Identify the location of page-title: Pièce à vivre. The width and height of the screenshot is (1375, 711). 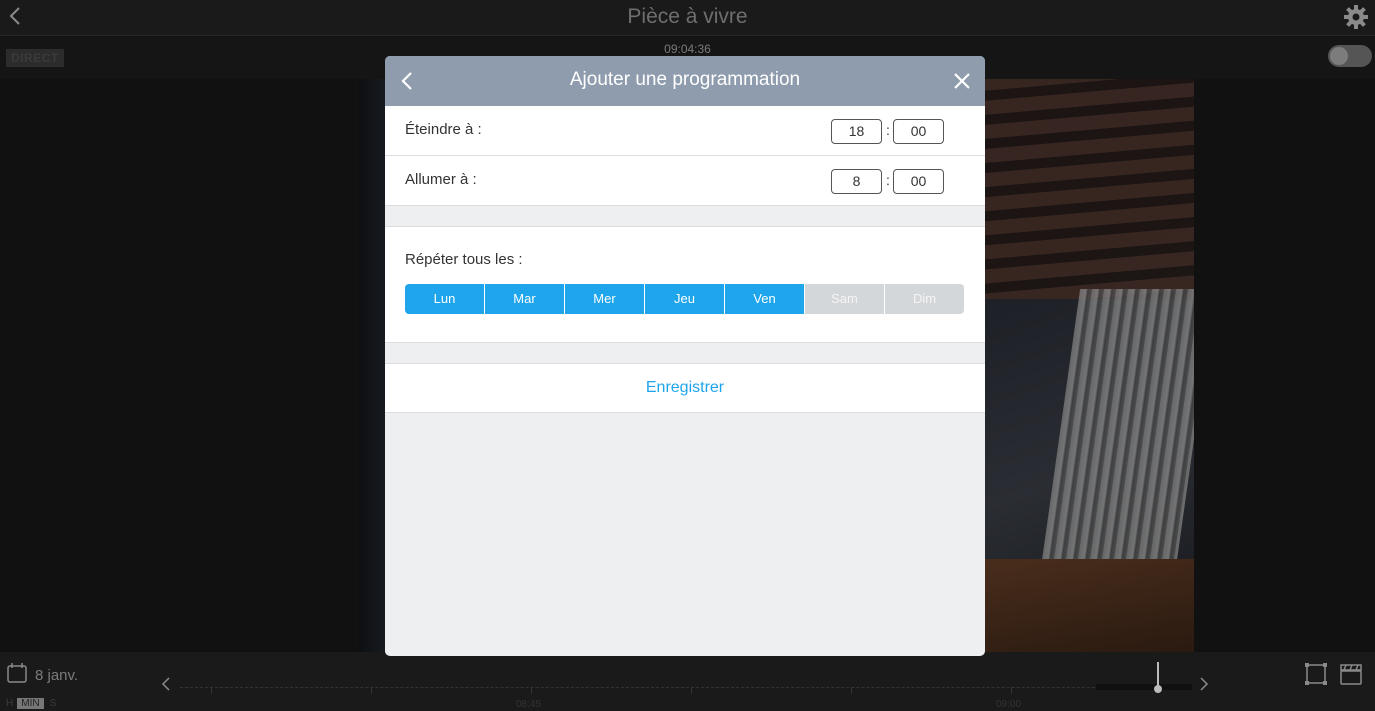
(687, 16).